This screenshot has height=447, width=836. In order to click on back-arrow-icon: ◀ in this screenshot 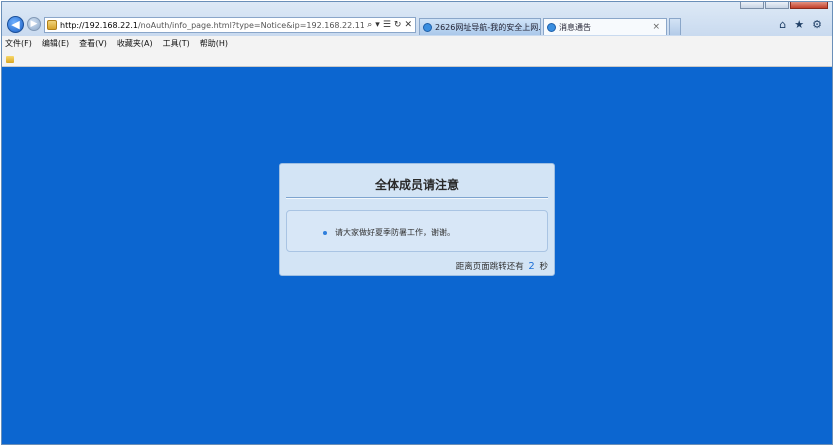, I will do `click(15, 24)`.